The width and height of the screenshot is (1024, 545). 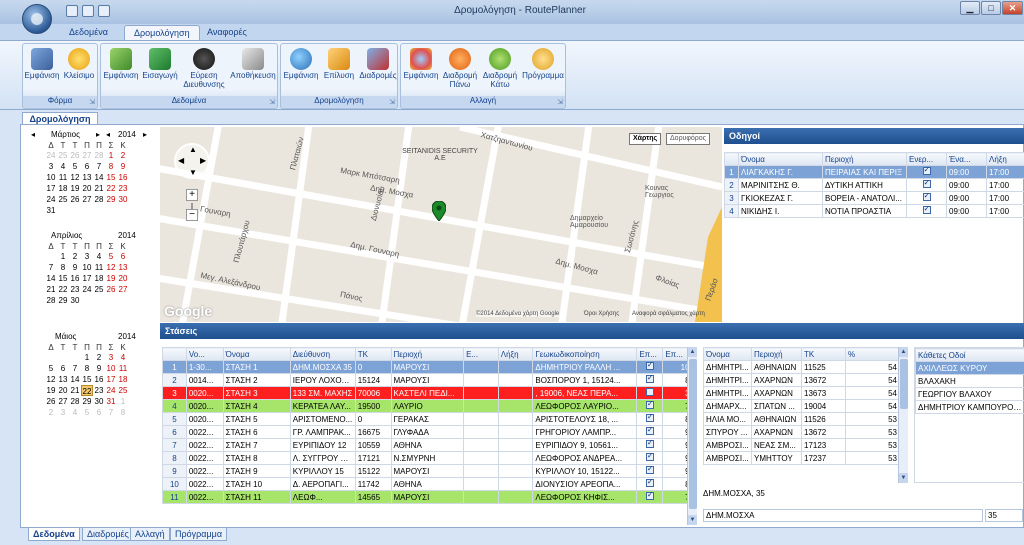 What do you see at coordinates (843, 515) in the screenshot?
I see `street-input` at bounding box center [843, 515].